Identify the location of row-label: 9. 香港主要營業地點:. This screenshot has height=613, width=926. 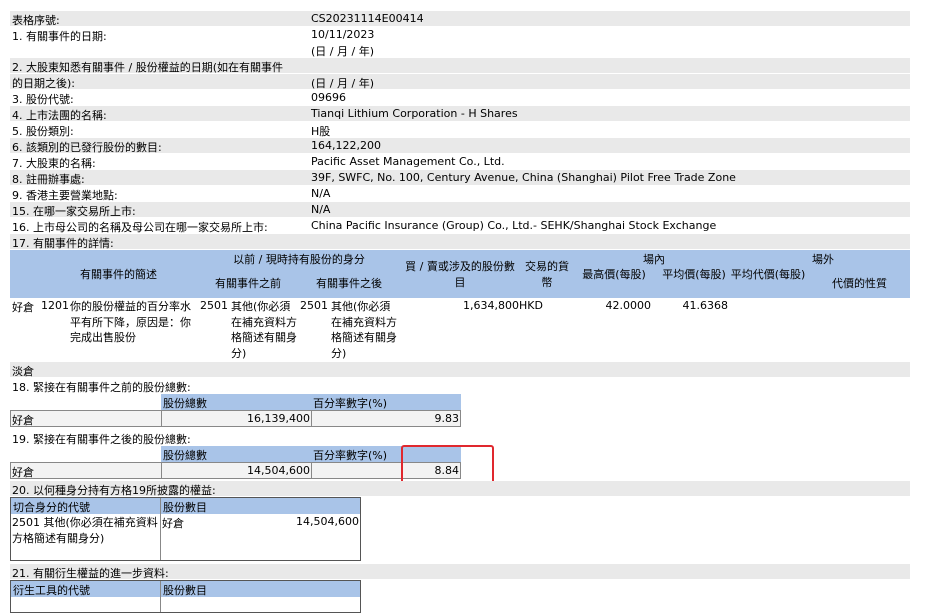
(65, 195).